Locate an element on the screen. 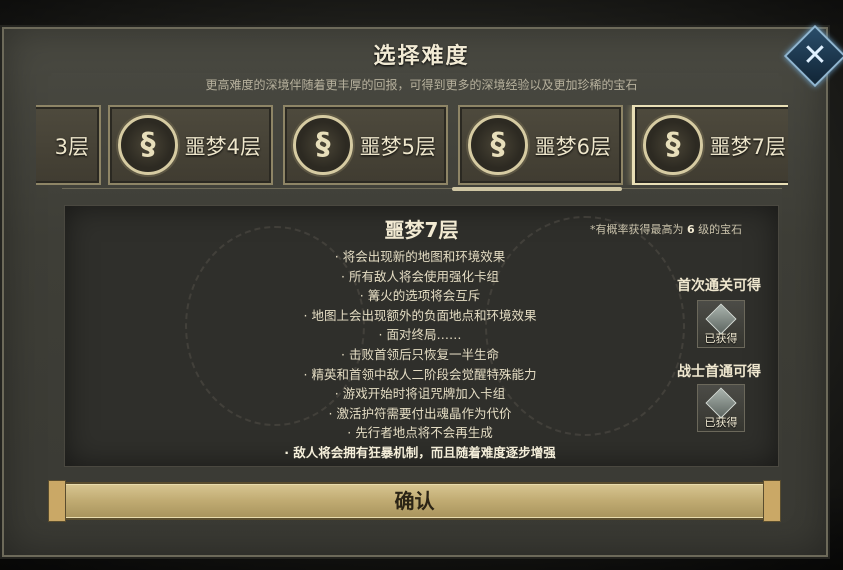 The image size is (843, 570). difficulty-card-6: § 噩梦6层 is located at coordinates (540, 145).